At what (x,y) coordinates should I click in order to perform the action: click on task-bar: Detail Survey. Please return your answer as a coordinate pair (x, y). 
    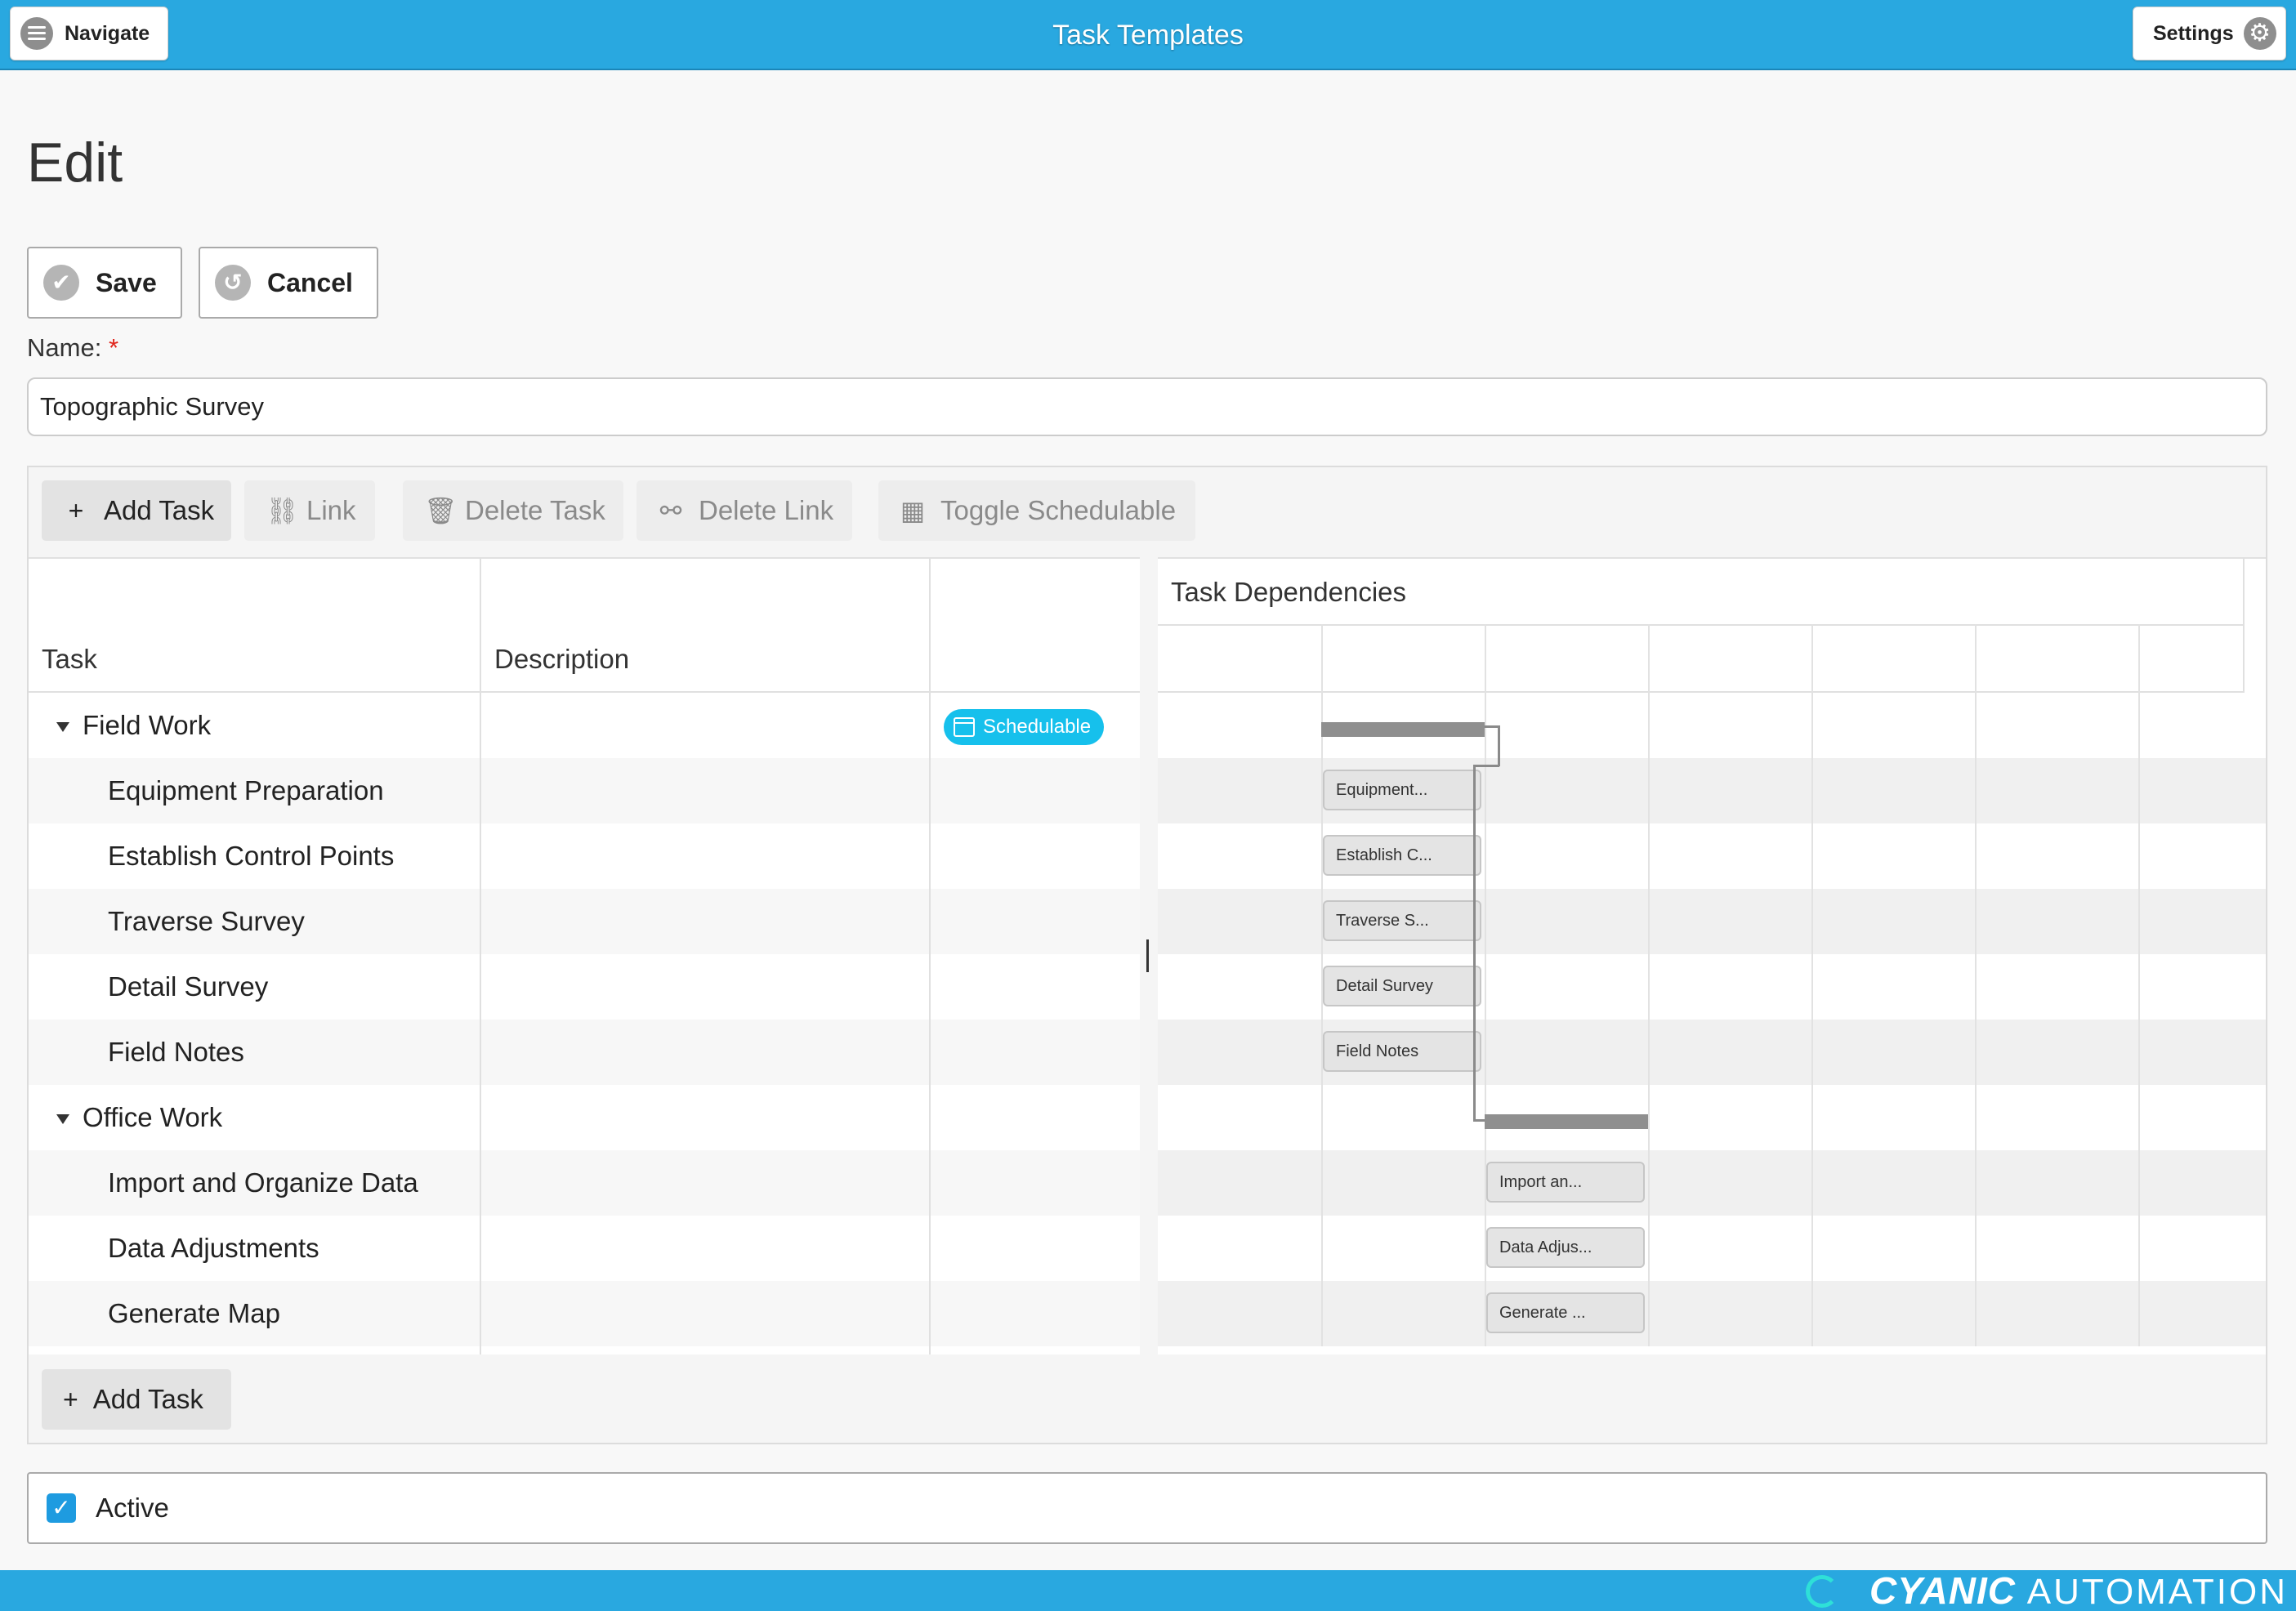
    Looking at the image, I should click on (1402, 986).